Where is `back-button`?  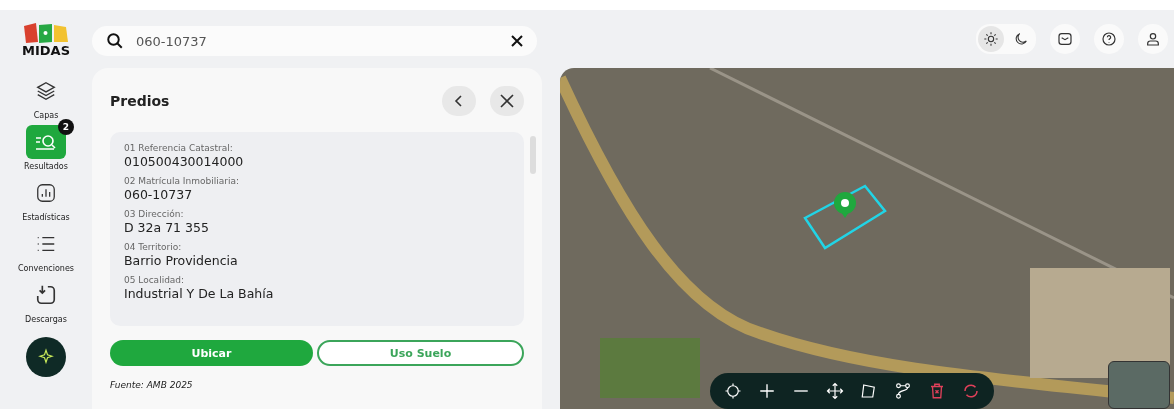
back-button is located at coordinates (459, 101).